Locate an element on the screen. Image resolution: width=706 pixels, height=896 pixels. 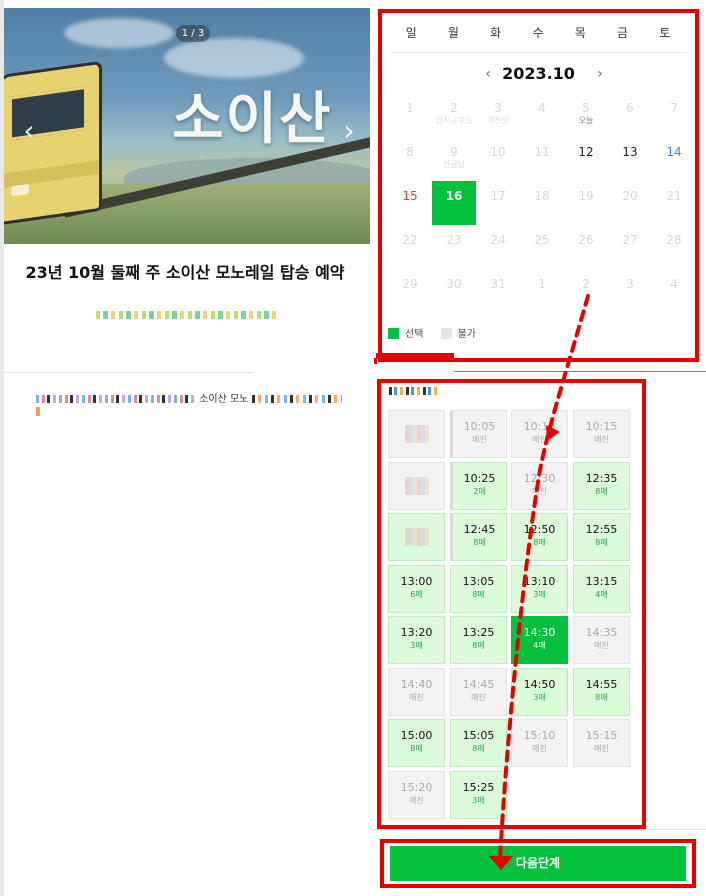
chevron-left-icon: ‹ is located at coordinates (29, 131).